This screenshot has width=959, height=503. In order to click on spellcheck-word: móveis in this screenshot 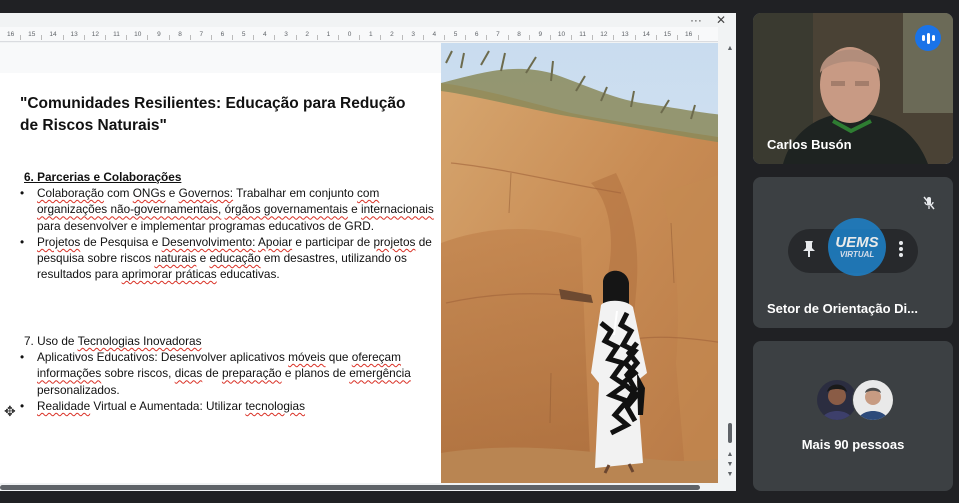, I will do `click(307, 357)`.